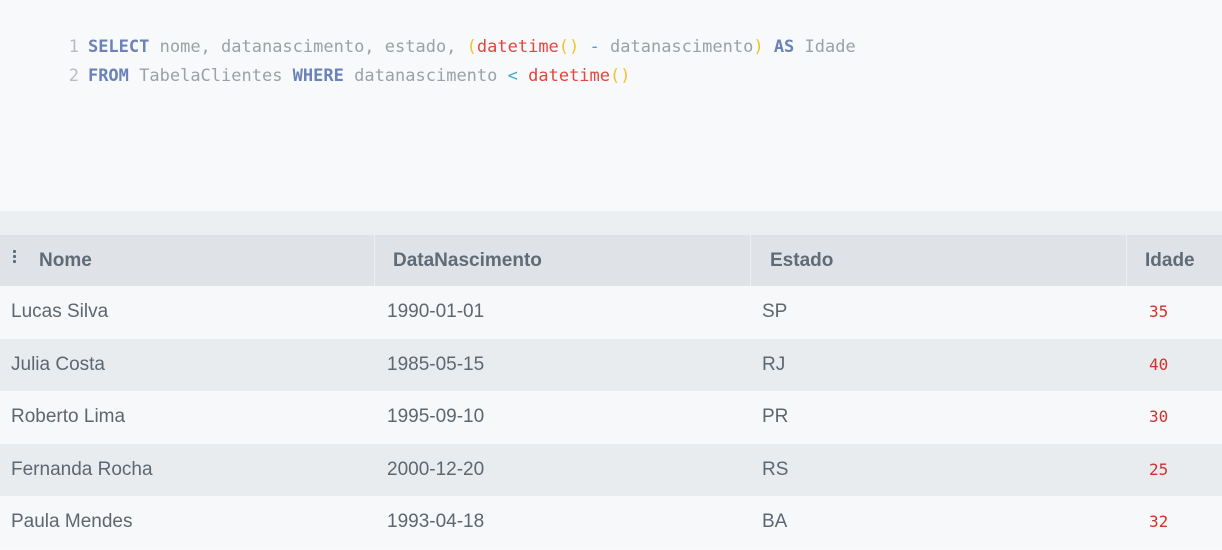 The image size is (1222, 550). I want to click on cell-idade: 25, so click(1159, 469).